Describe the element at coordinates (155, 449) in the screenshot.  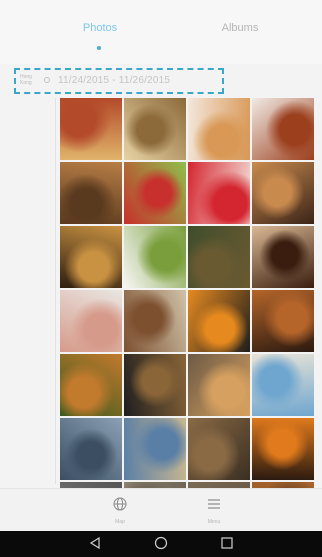
I see `photo-thumbnail-boardwalk` at that location.